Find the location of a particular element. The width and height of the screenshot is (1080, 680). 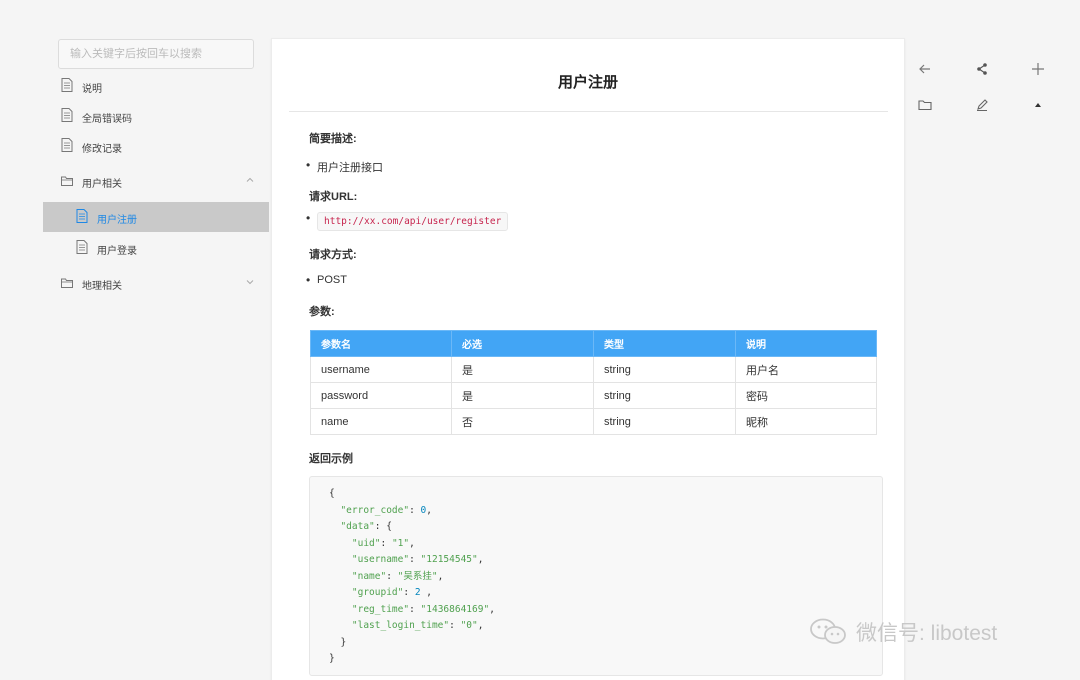

table-row: username 是 string 用户名 is located at coordinates (593, 369).